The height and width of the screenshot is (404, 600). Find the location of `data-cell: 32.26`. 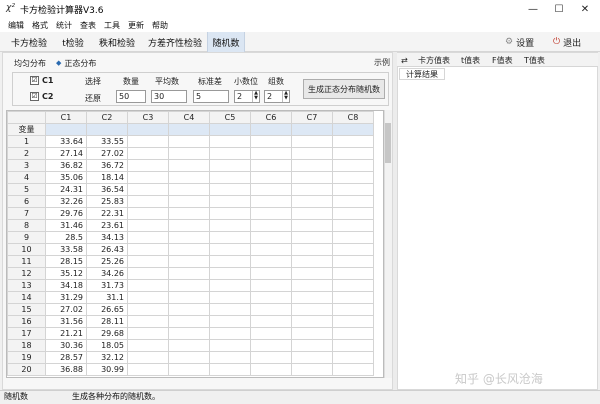

data-cell: 32.26 is located at coordinates (66, 201).